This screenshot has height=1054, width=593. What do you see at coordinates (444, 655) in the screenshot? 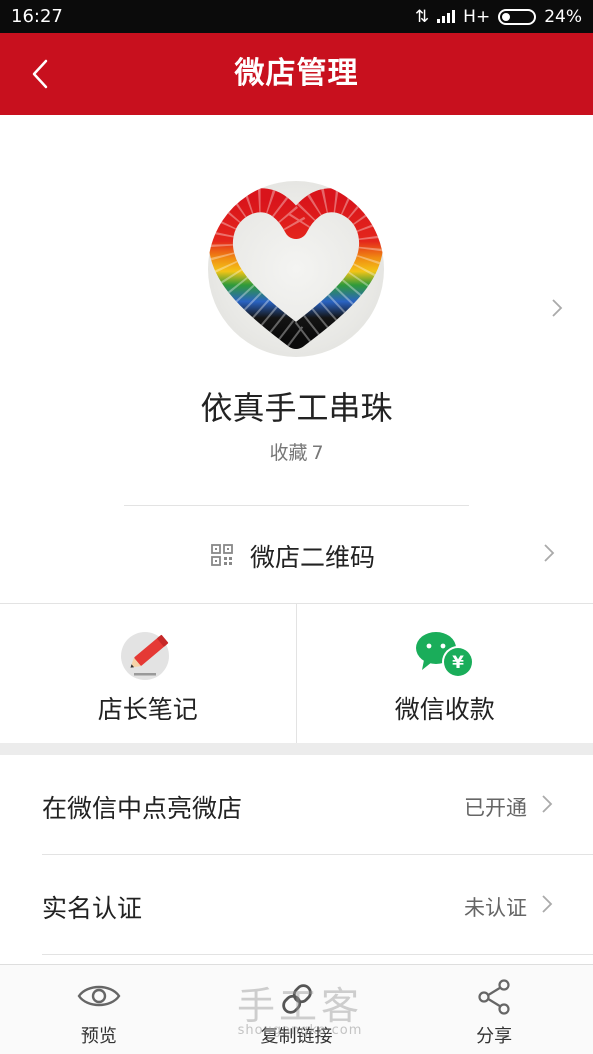
I see `wechat-pay-icon: ¥` at bounding box center [444, 655].